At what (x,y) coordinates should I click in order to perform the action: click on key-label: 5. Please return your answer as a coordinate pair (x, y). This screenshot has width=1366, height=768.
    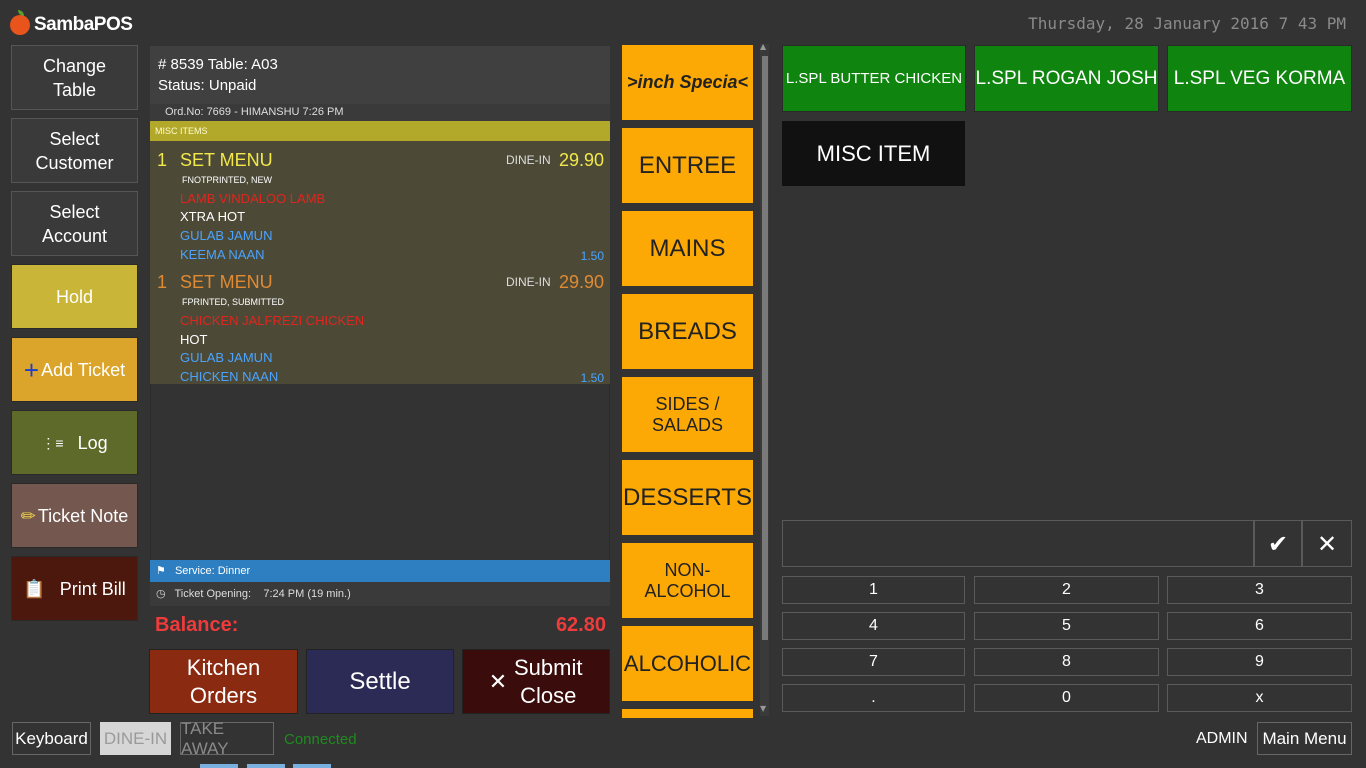
    Looking at the image, I should click on (1066, 625).